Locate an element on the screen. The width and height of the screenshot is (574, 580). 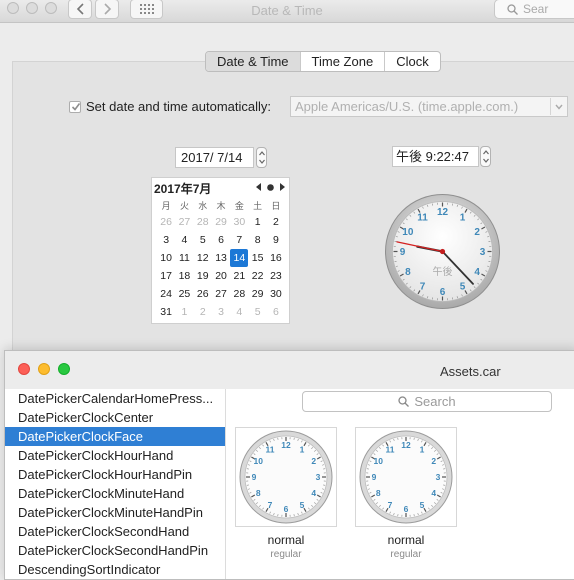
auto-set-checkbox is located at coordinates (75, 107).